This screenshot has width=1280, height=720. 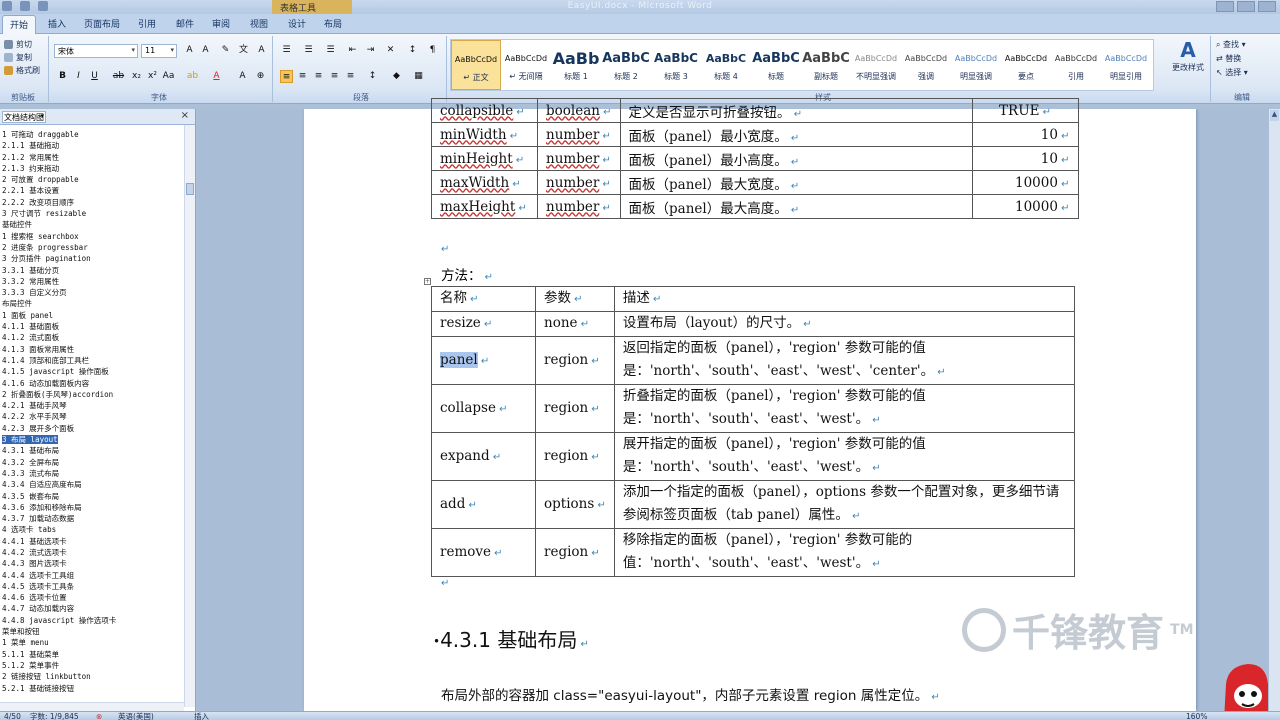 What do you see at coordinates (92, 416) in the screenshot?
I see `document-map-item: 4.2.2 水平手风琴` at bounding box center [92, 416].